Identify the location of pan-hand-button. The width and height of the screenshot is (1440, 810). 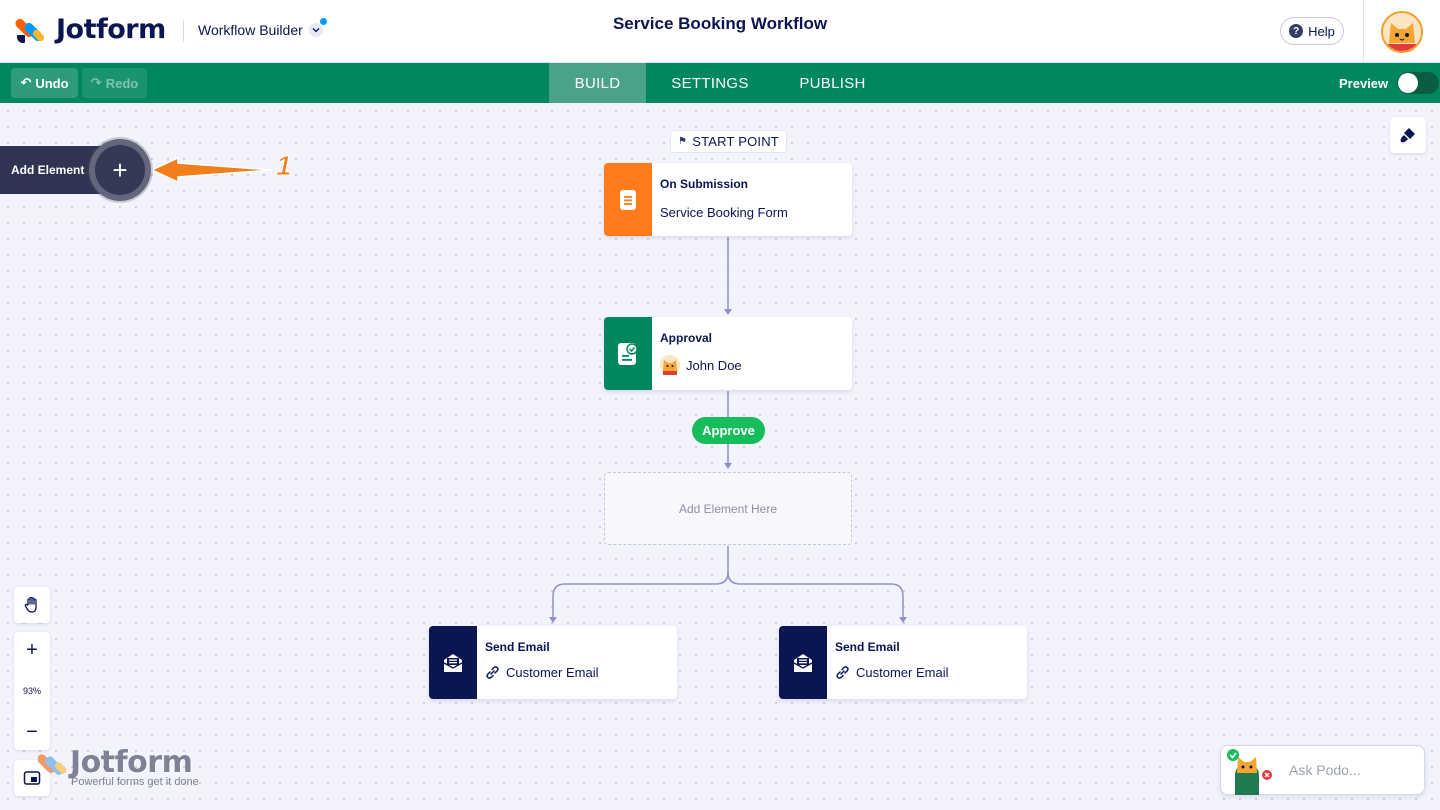
(32, 605).